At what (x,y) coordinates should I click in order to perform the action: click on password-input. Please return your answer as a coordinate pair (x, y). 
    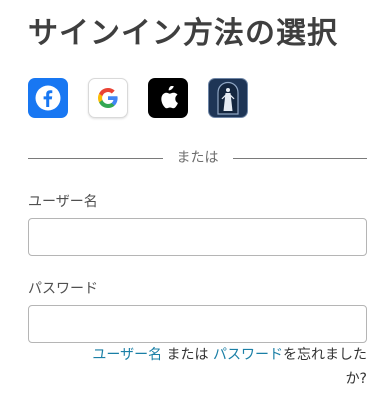
    Looking at the image, I should click on (197, 324).